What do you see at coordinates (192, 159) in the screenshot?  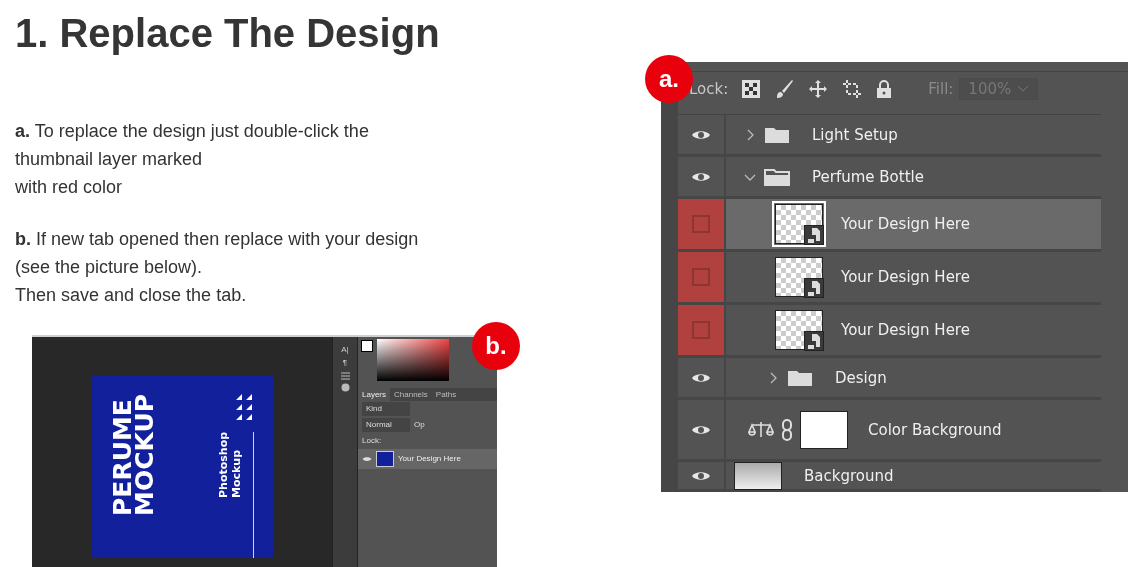 I see `instruction-text: a. To replace the design just double-click the thumbnail layer marked with red color` at bounding box center [192, 159].